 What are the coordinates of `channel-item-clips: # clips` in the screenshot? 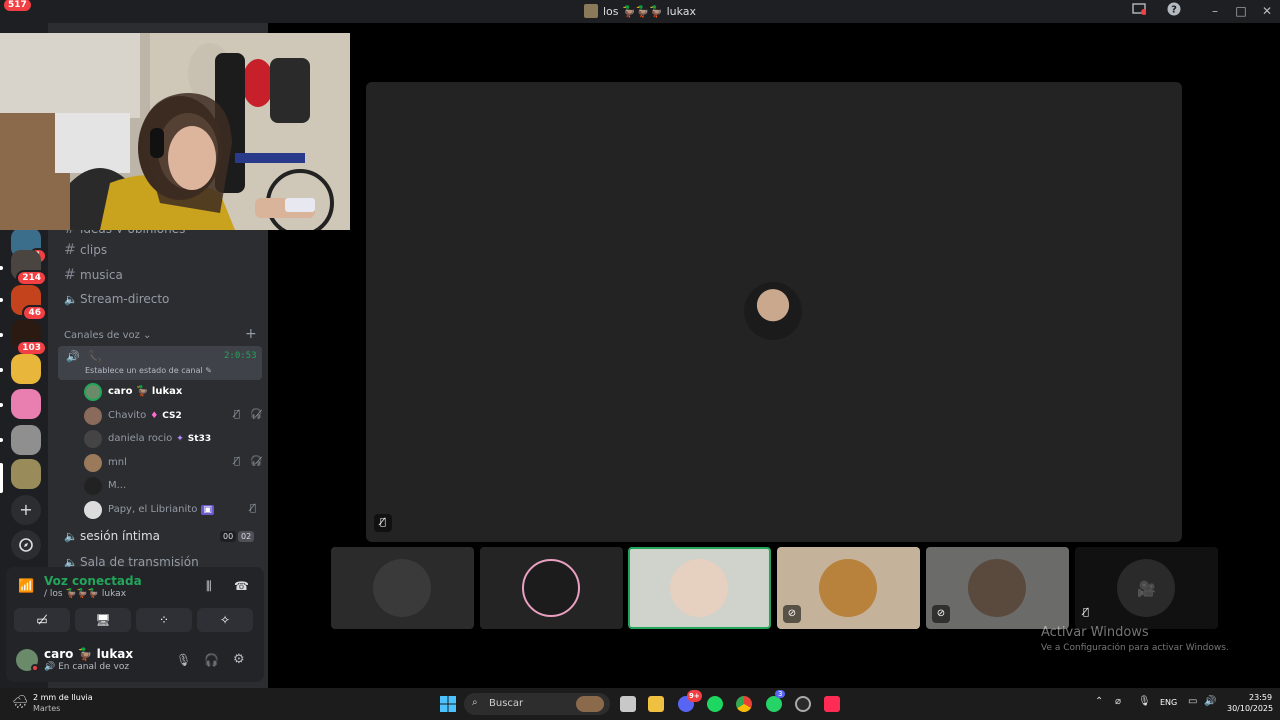 It's located at (158, 253).